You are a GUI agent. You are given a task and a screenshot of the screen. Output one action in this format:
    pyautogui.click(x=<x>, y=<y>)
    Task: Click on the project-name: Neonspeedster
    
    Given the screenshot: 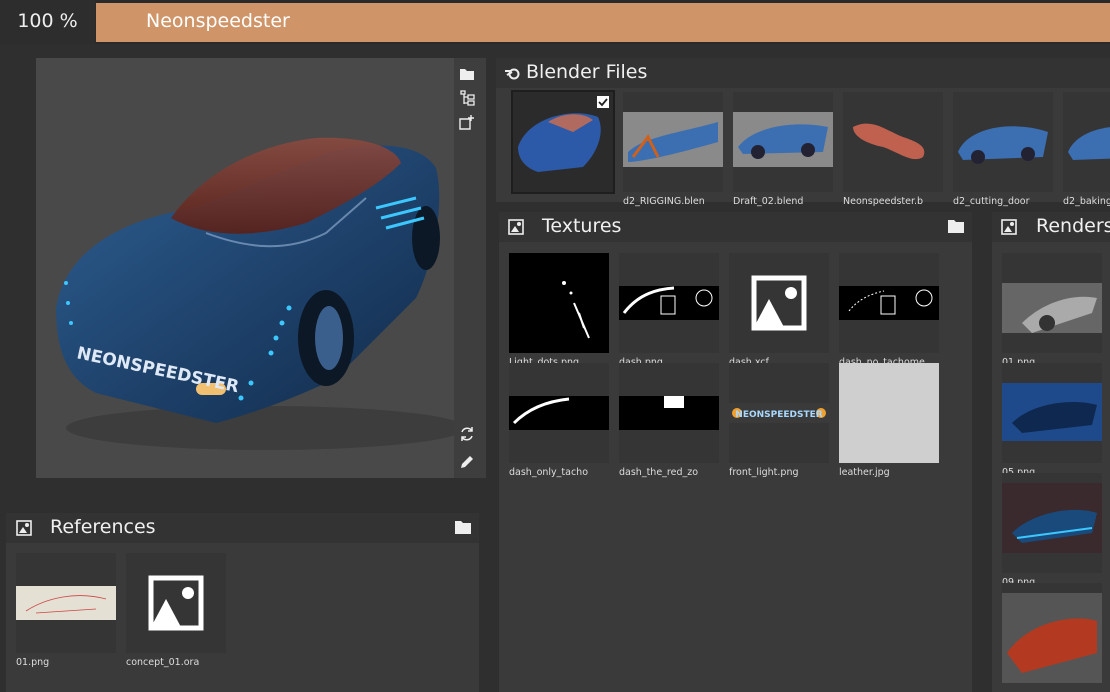 What is the action you would take?
    pyautogui.click(x=218, y=21)
    